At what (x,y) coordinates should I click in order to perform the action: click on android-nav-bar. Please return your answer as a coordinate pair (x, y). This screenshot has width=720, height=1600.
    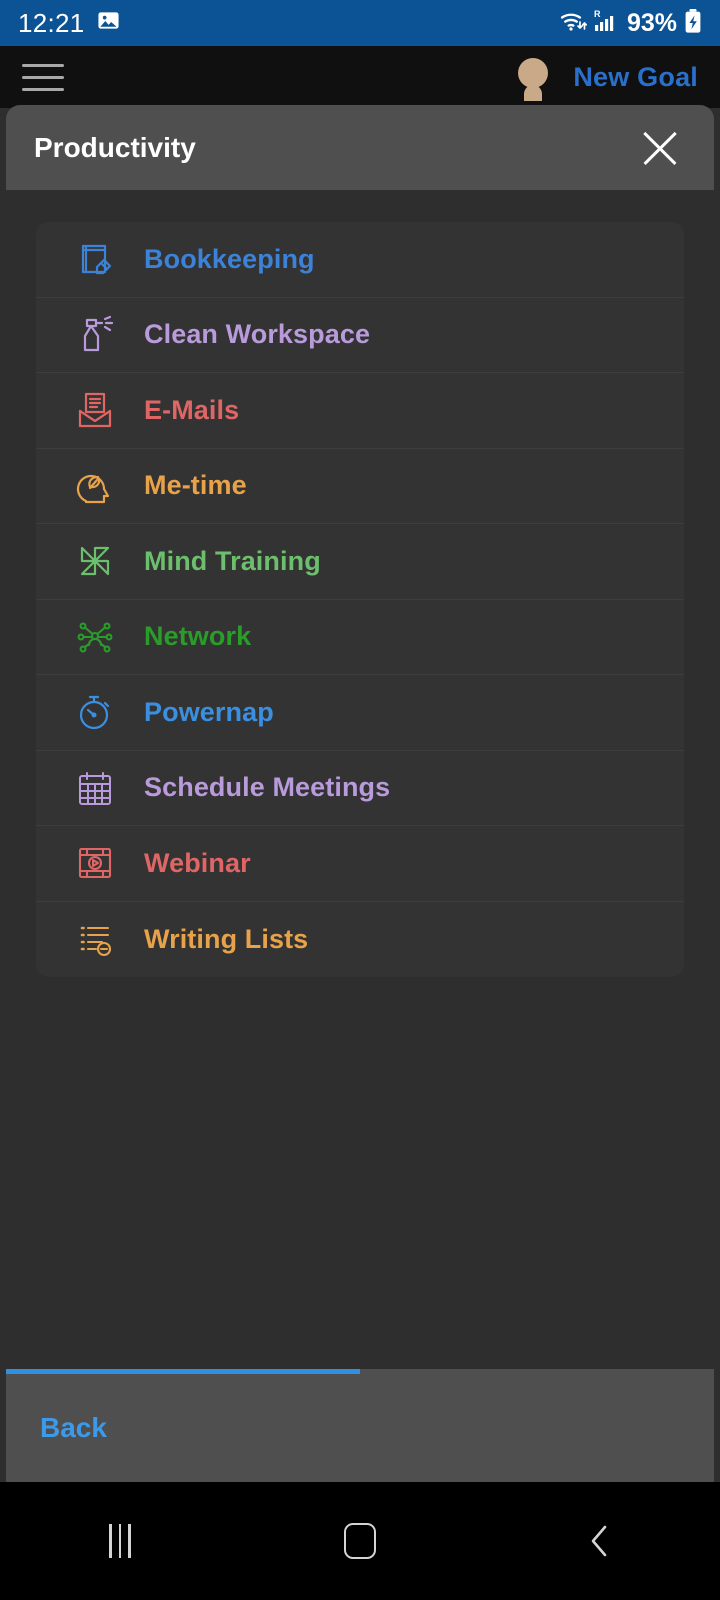
    Looking at the image, I should click on (360, 1541).